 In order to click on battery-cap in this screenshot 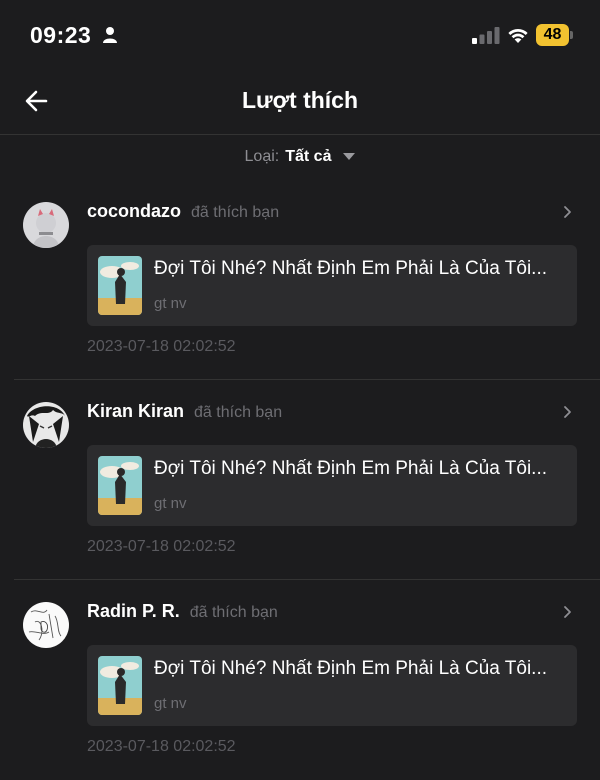, I will do `click(571, 35)`.